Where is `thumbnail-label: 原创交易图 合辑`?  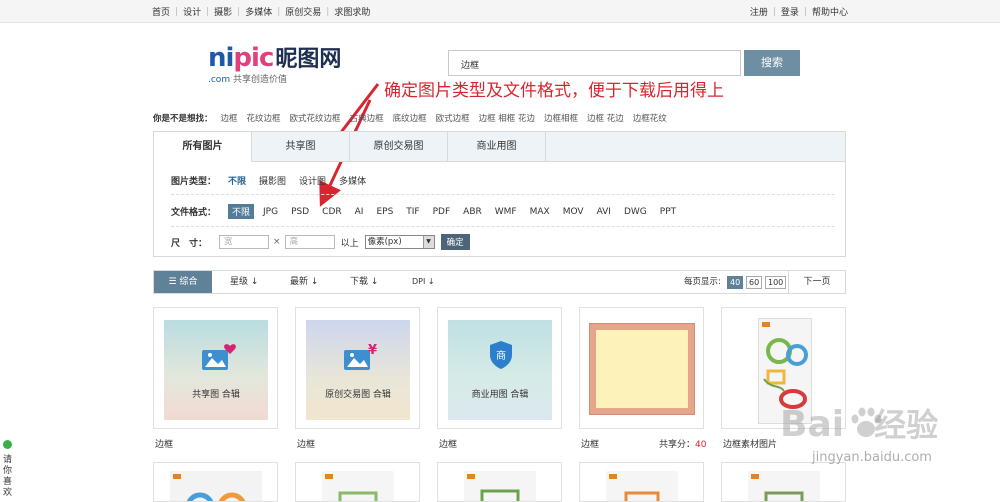 thumbnail-label: 原创交易图 合辑 is located at coordinates (358, 395).